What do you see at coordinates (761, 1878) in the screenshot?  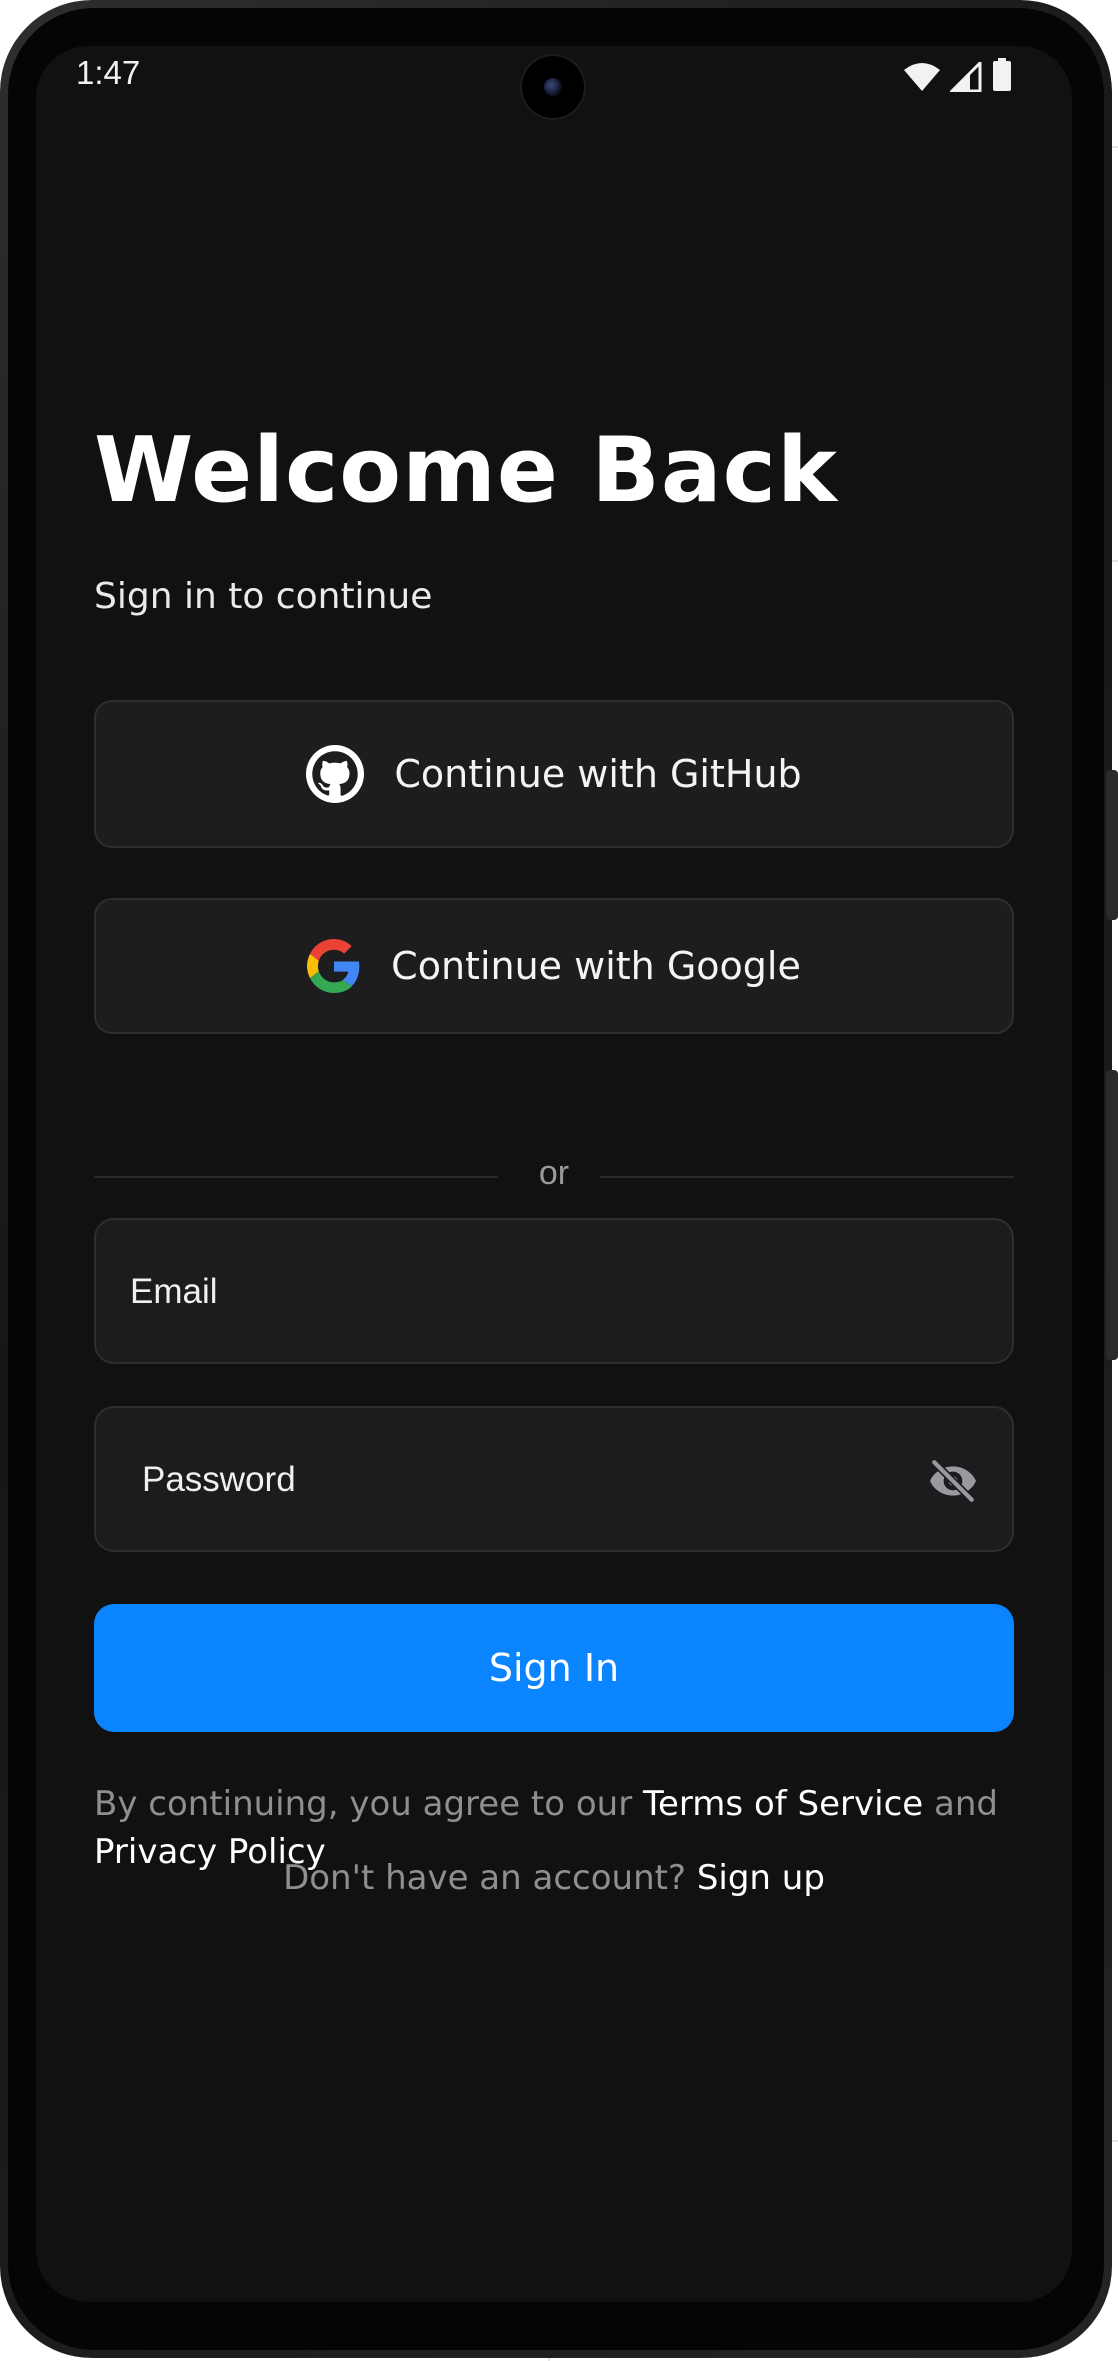 I see `sign-up-link: Sign up` at bounding box center [761, 1878].